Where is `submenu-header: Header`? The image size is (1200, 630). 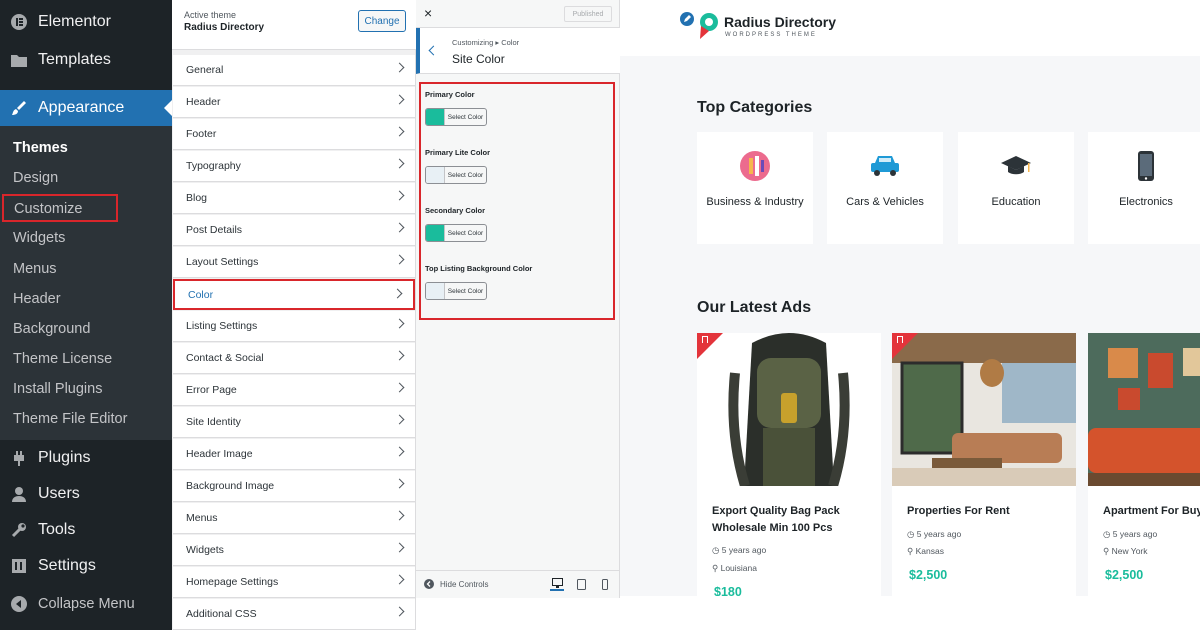 submenu-header: Header is located at coordinates (37, 299).